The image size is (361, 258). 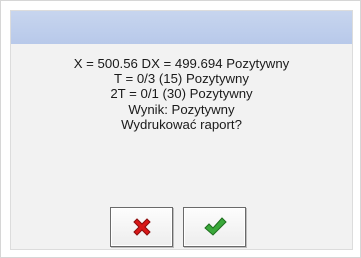 What do you see at coordinates (181, 63) in the screenshot?
I see `message-line-x: X = 500.56 DX = 499.694 Pozytywny` at bounding box center [181, 63].